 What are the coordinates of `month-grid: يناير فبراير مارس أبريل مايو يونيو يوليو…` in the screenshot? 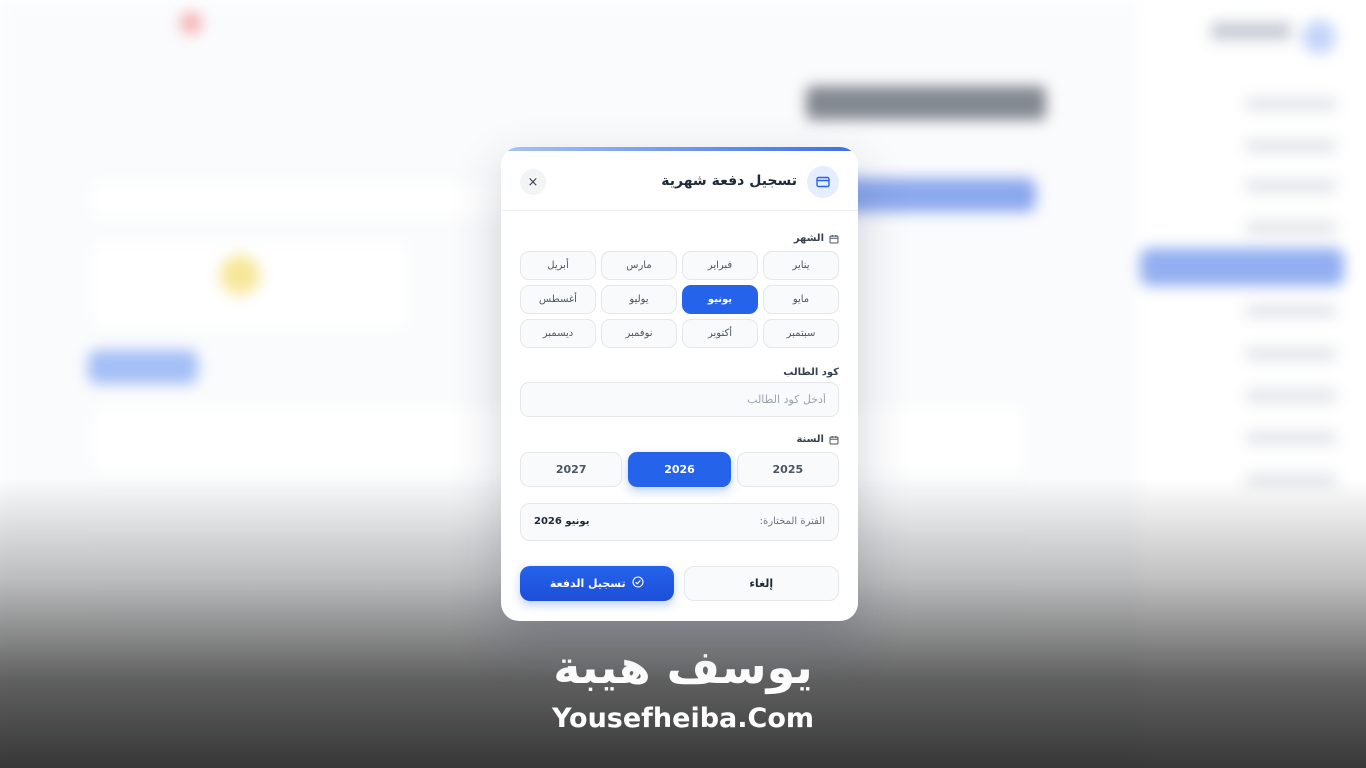 It's located at (679, 299).